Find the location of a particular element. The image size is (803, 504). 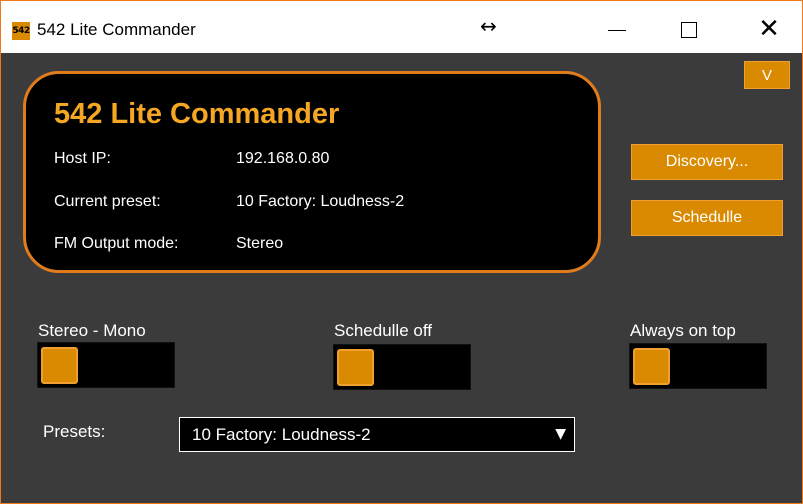

presets-selected-value: 10 Factory: Loudness-2 is located at coordinates (281, 434).